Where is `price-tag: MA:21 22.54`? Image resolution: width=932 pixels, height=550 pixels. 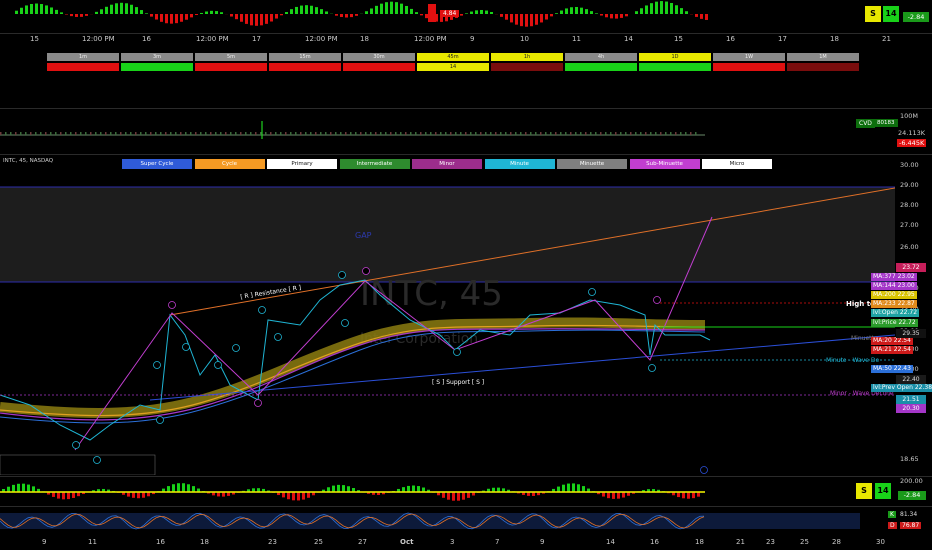
price-tag: MA:21 22.54 is located at coordinates (892, 350).